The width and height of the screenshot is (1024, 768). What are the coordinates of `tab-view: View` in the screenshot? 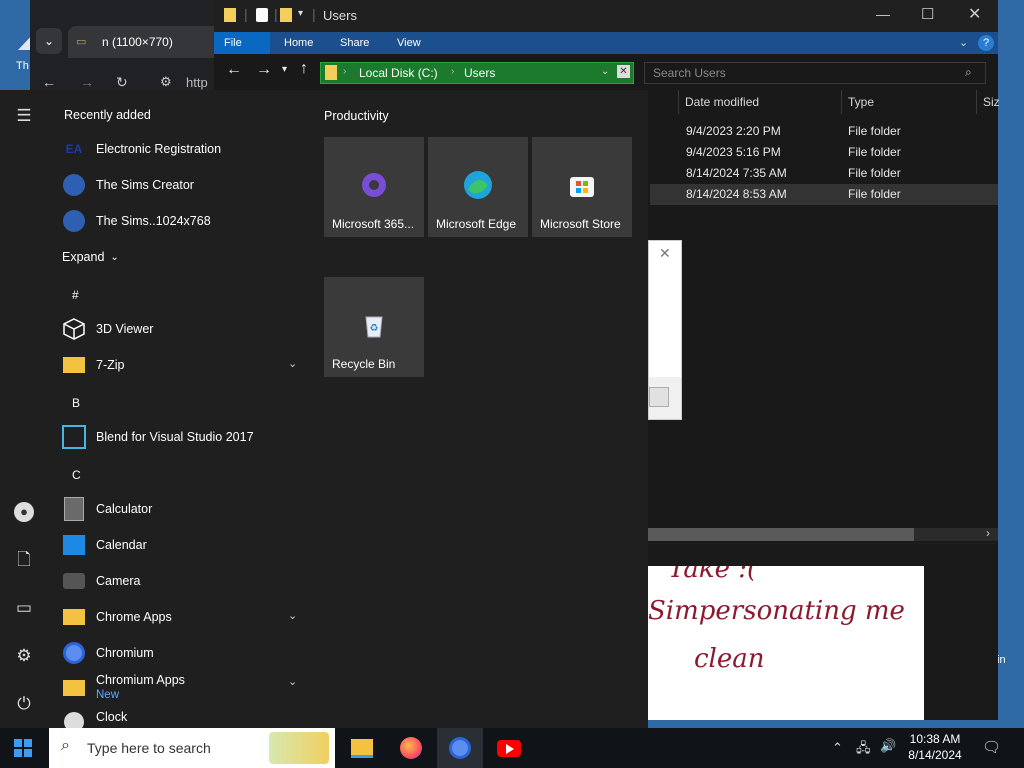 It's located at (409, 43).